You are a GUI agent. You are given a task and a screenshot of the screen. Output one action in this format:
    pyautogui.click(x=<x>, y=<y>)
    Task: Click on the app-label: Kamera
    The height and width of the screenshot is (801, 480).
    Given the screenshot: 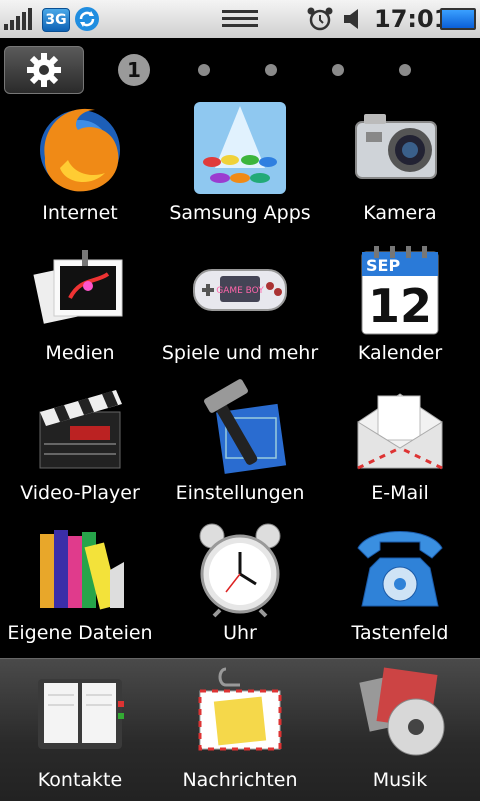 What is the action you would take?
    pyautogui.click(x=400, y=213)
    